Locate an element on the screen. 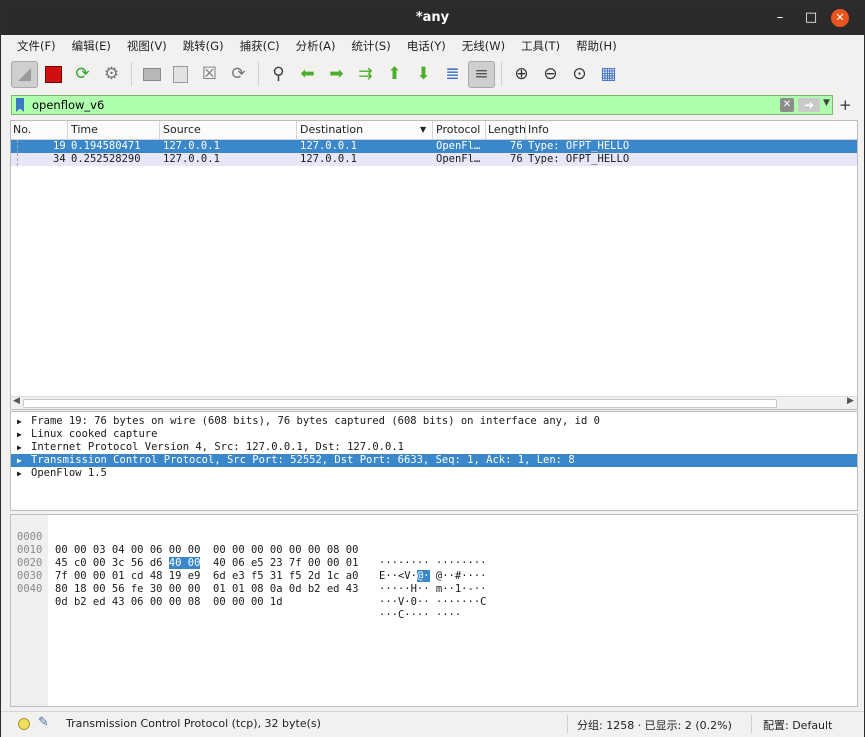 The image size is (865, 737). apply-filter-icon: ➜ is located at coordinates (809, 105).